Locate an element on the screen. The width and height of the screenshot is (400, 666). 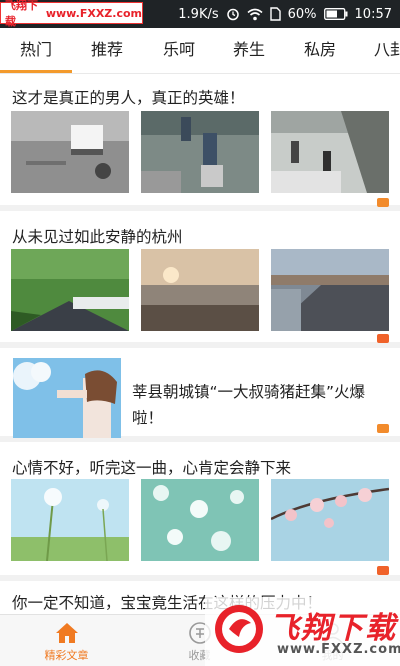
tab-hot: 热门 is located at coordinates (36, 50).